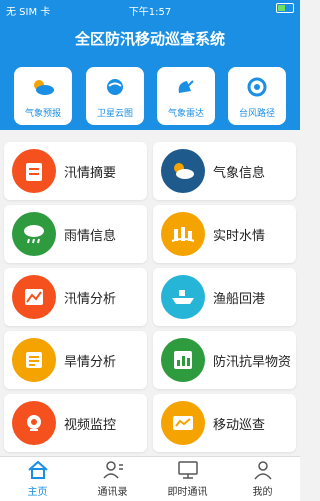 The height and width of the screenshot is (501, 320). Describe the element at coordinates (43, 89) in the screenshot. I see `weather-forecast-icon` at that location.